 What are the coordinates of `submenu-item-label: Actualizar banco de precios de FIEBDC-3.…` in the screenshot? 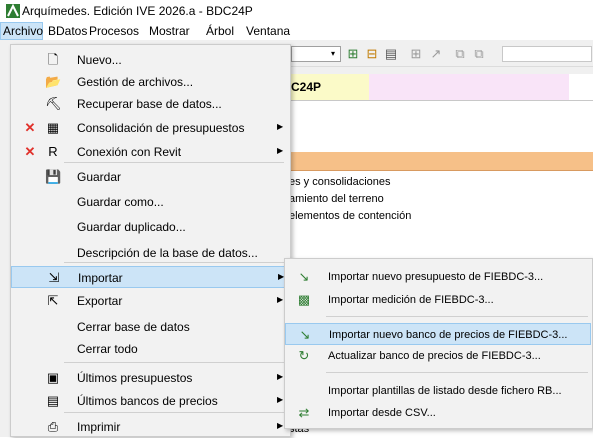 It's located at (434, 356).